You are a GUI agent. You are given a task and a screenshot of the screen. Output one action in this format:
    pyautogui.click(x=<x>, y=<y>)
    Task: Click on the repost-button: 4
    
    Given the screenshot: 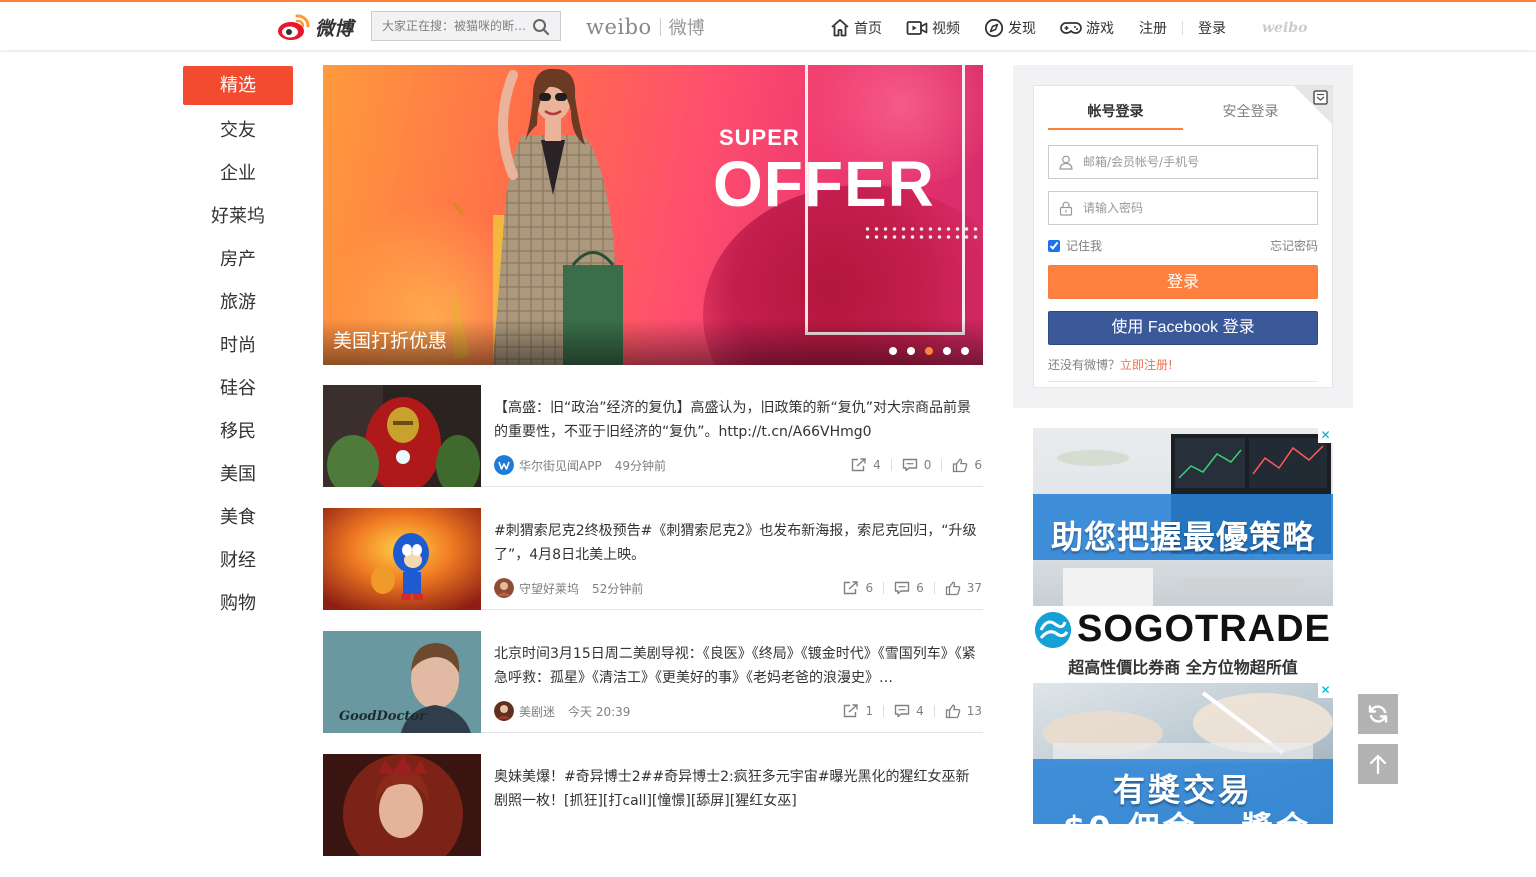 What is the action you would take?
    pyautogui.click(x=866, y=465)
    